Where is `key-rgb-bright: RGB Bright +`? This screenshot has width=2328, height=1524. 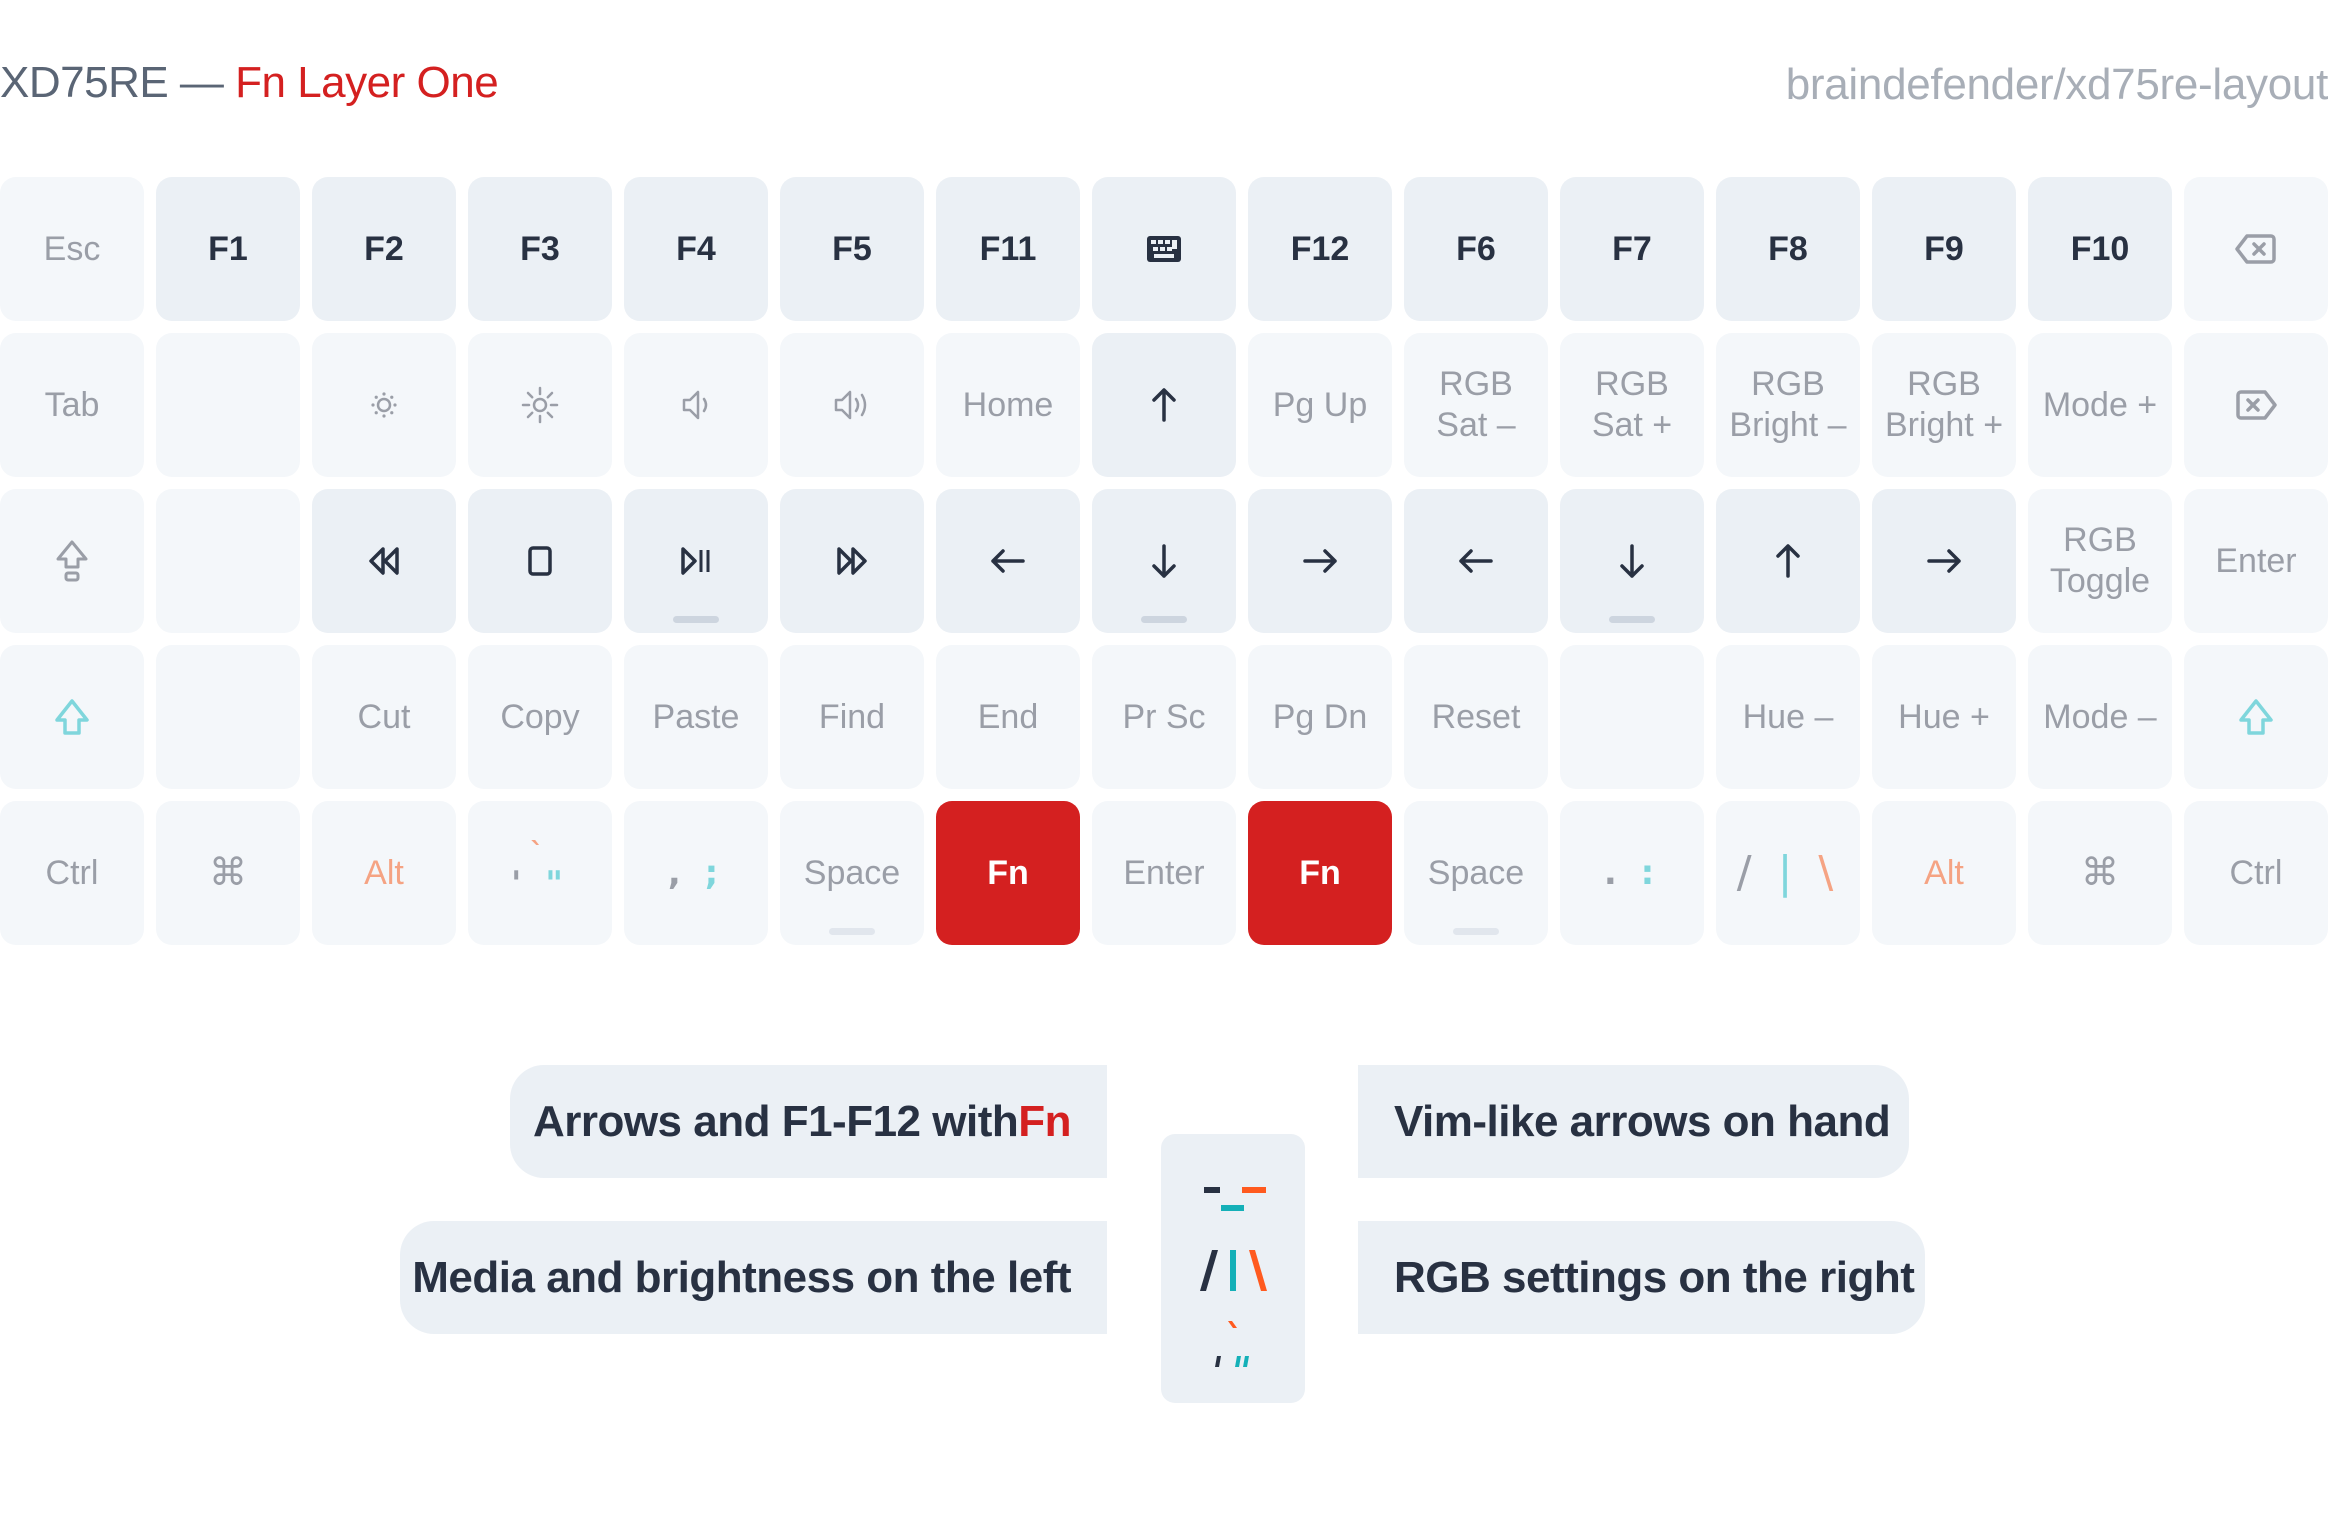 key-rgb-bright: RGB Bright + is located at coordinates (1944, 405).